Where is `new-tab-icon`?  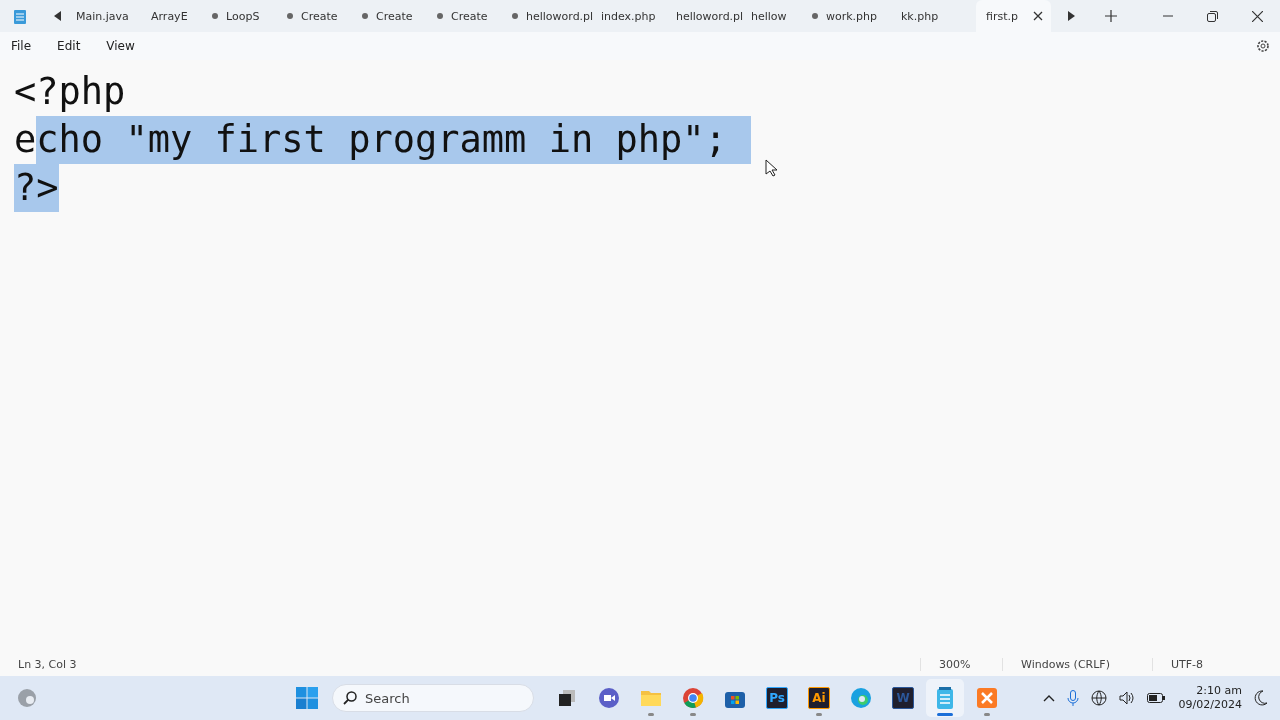
new-tab-icon is located at coordinates (1111, 16).